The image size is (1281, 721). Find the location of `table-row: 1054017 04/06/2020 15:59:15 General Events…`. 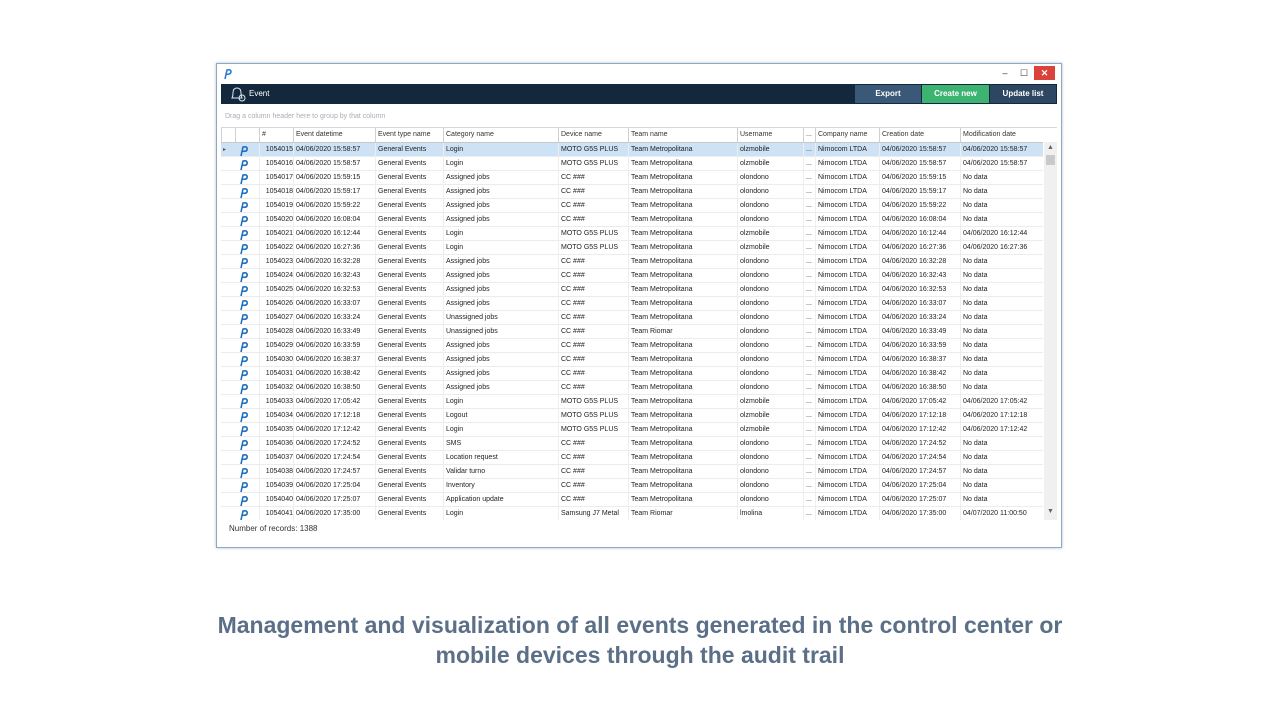

table-row: 1054017 04/06/2020 15:59:15 General Events… is located at coordinates (632, 178).